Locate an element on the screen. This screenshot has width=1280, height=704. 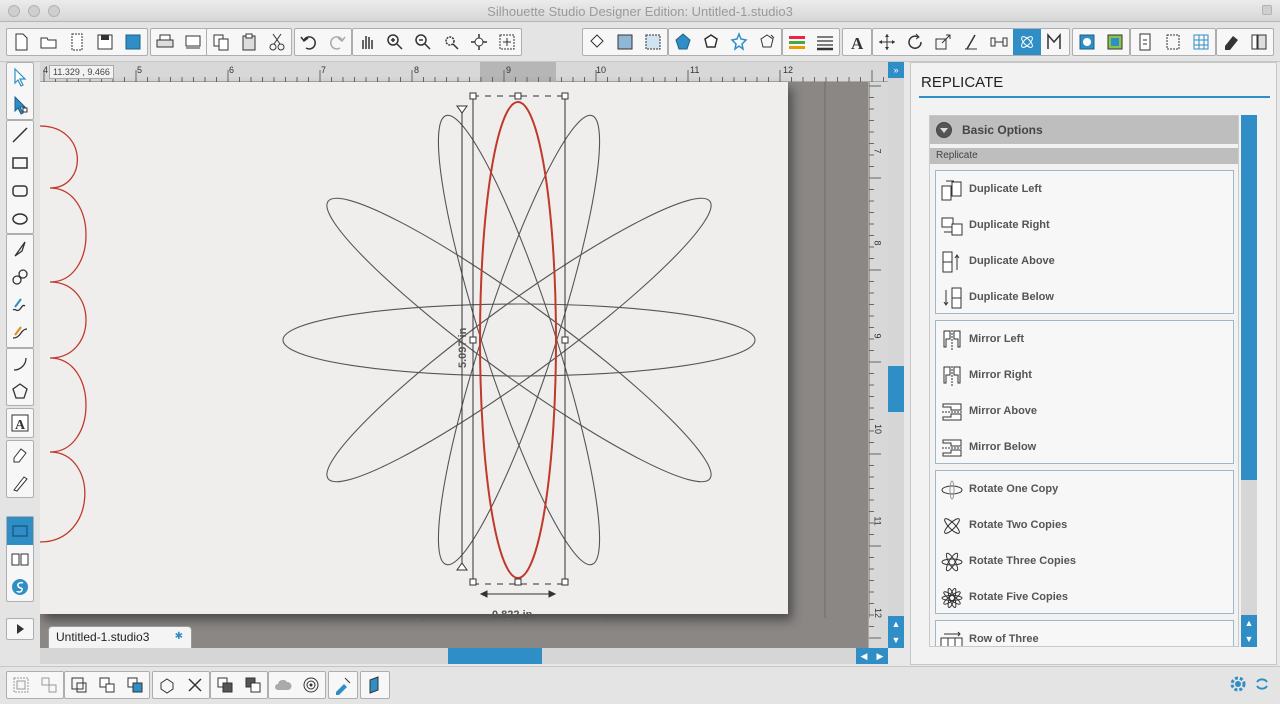
mirror-above-button: Mirror Above is located at coordinates (1084, 412).